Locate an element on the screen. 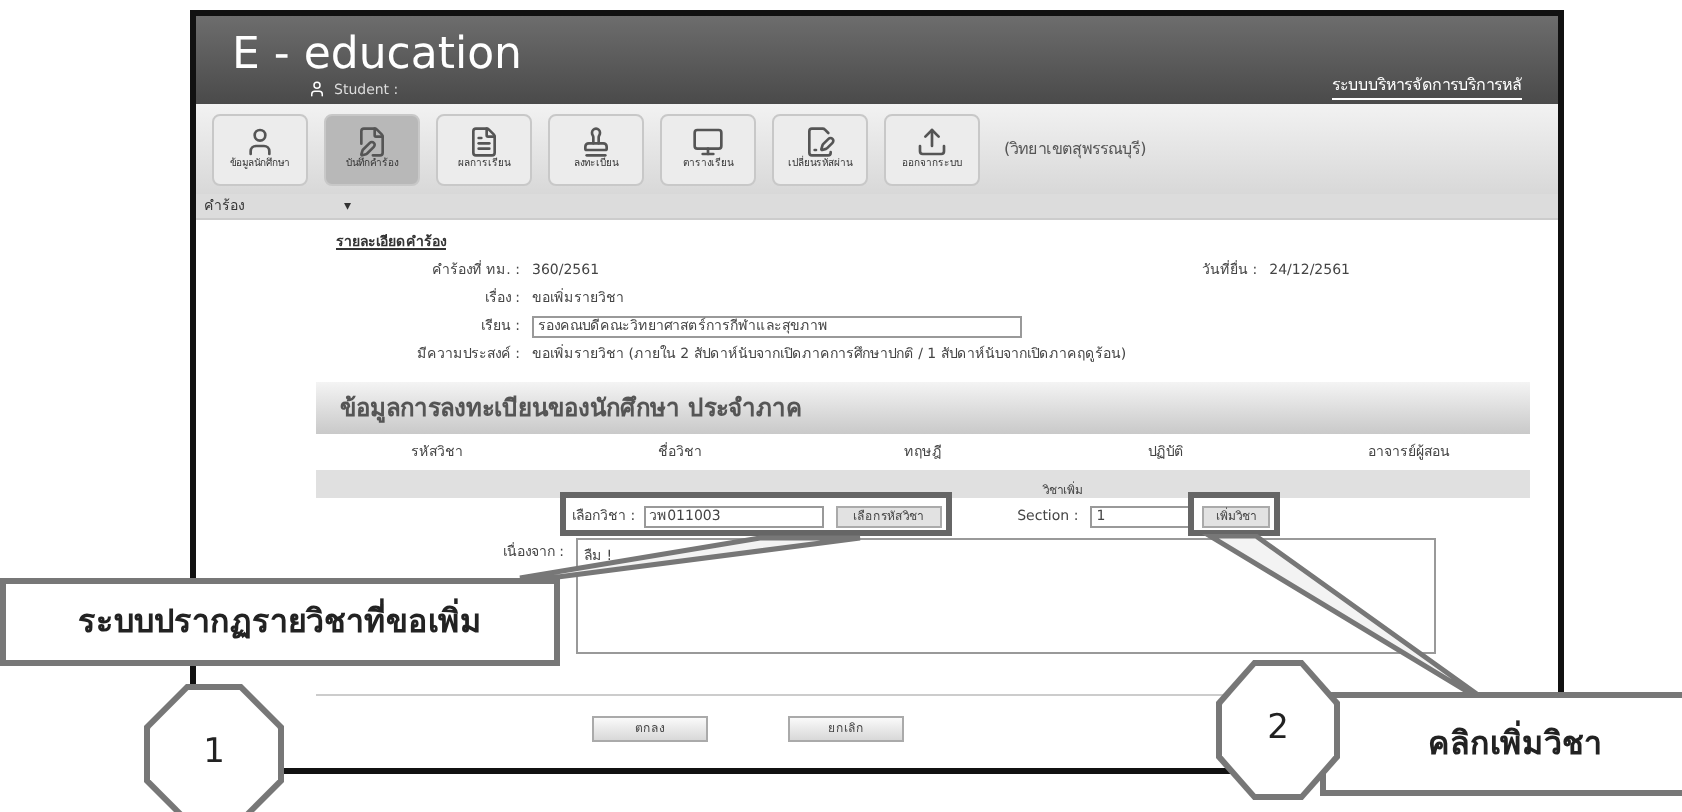 This screenshot has height=812, width=1682. callout-box: ระบบปรากฏรายวิชาที่ขอเพิ่ม is located at coordinates (280, 622).